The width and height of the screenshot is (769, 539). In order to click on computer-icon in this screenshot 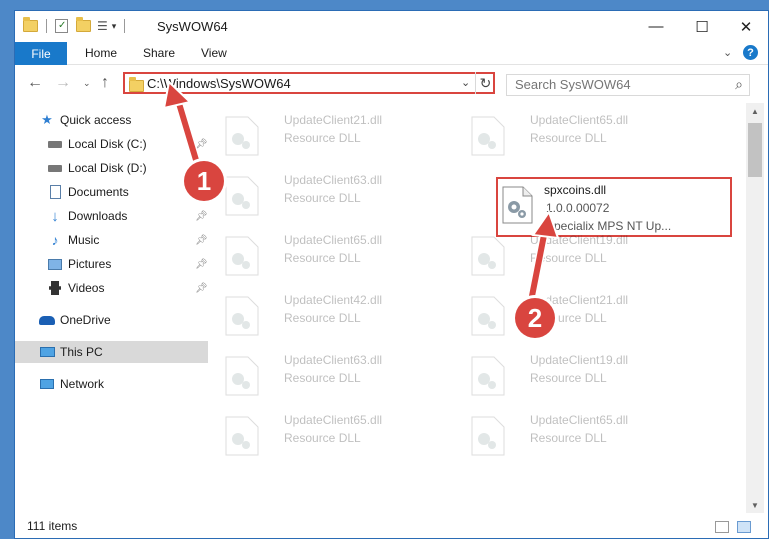, I will do `click(47, 352)`.